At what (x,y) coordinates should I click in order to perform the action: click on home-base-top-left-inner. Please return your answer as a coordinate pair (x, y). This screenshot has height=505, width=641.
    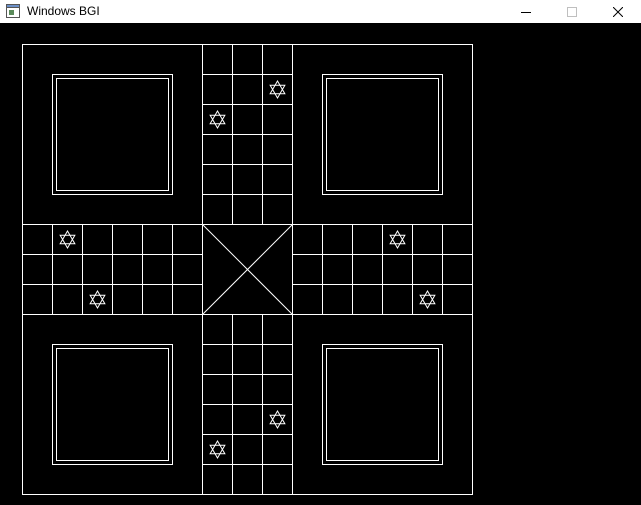
    Looking at the image, I should click on (112, 134).